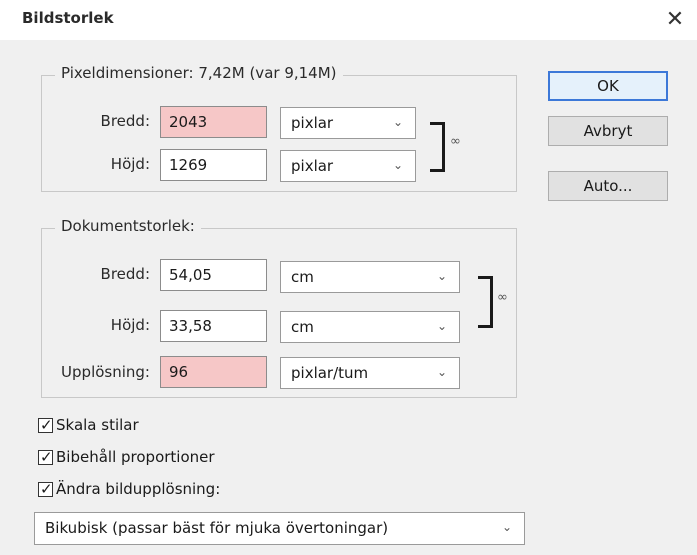 The image size is (697, 555). Describe the element at coordinates (312, 166) in the screenshot. I see `pixel-height-unit-value: pixlar` at that location.